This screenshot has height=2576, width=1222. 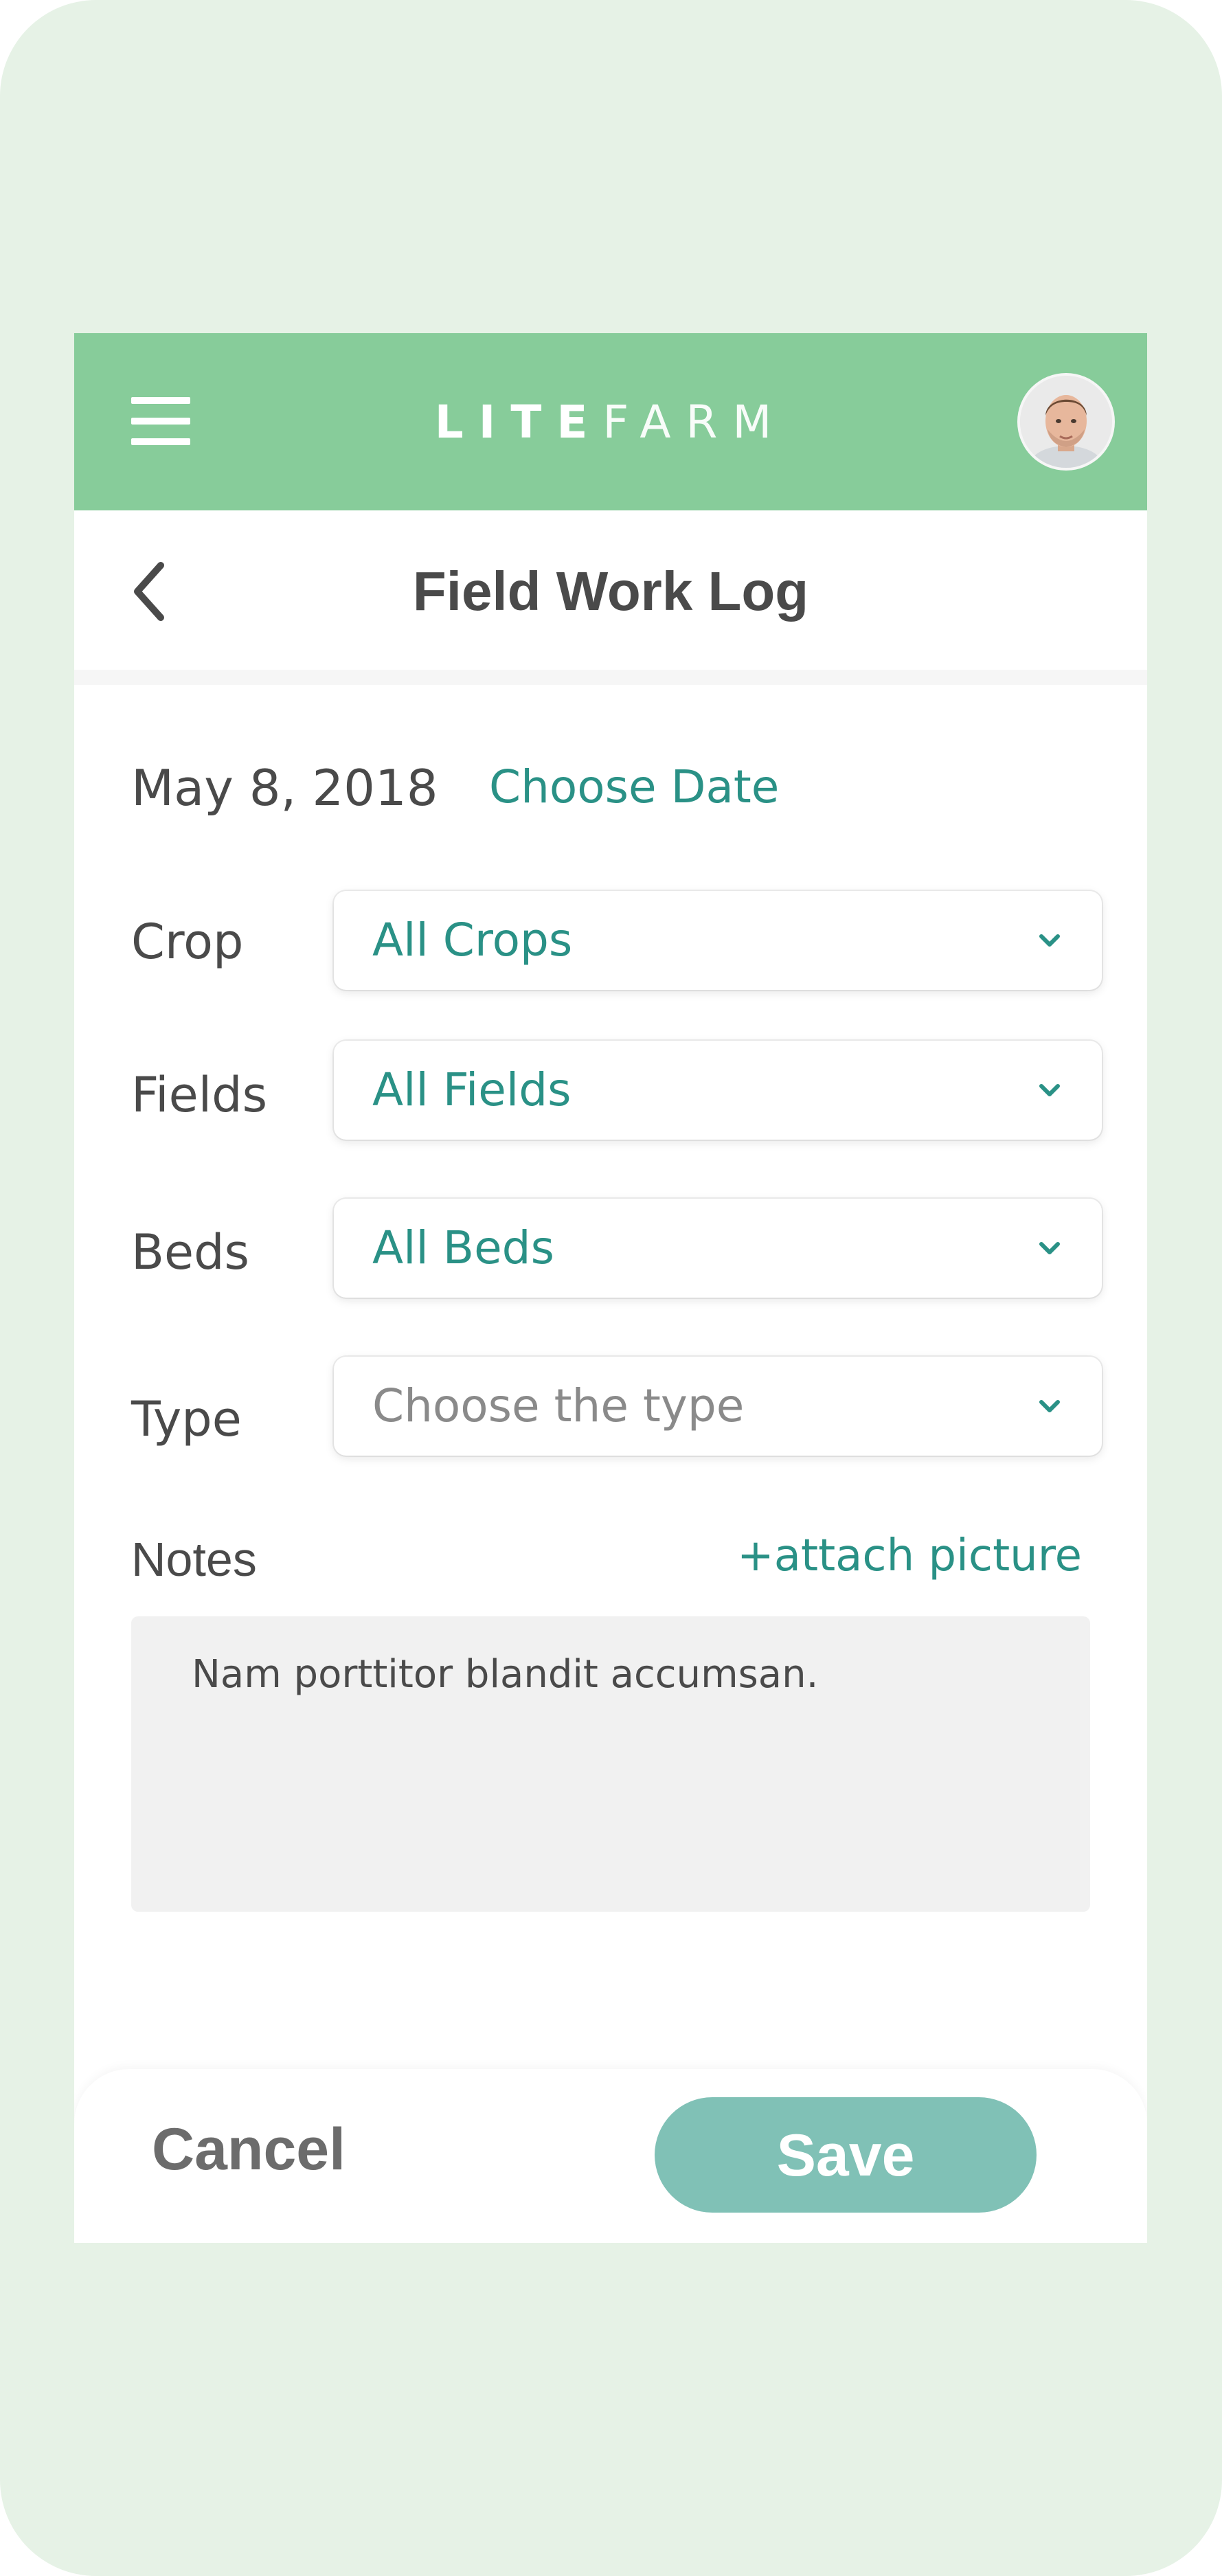 What do you see at coordinates (188, 942) in the screenshot?
I see `crop-label: Crop` at bounding box center [188, 942].